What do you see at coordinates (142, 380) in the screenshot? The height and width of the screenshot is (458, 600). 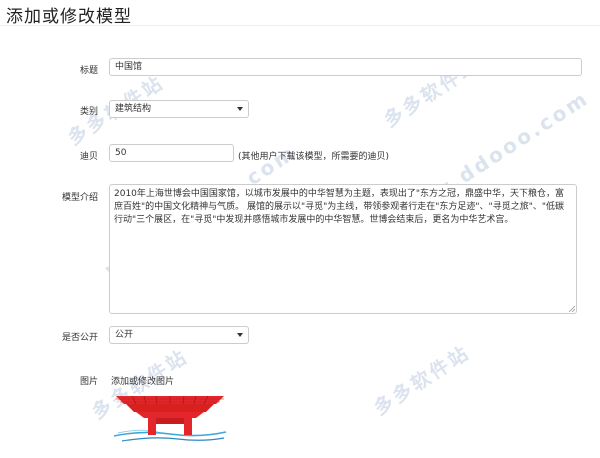 I see `edit-image-link: 添加或修改图片` at bounding box center [142, 380].